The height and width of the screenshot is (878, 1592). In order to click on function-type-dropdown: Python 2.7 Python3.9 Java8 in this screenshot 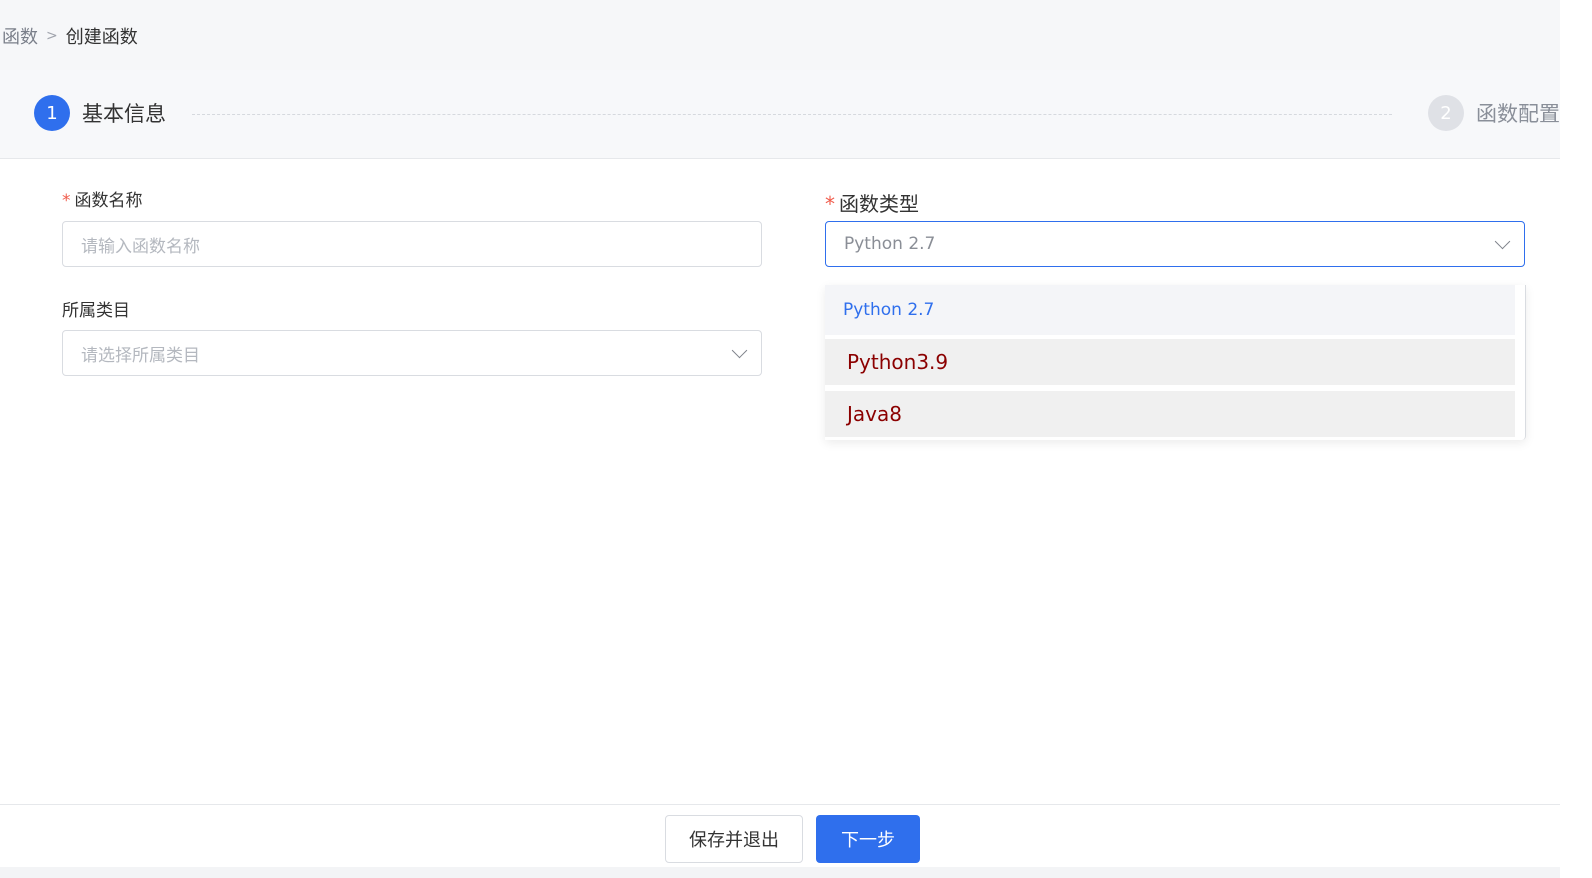, I will do `click(1175, 362)`.